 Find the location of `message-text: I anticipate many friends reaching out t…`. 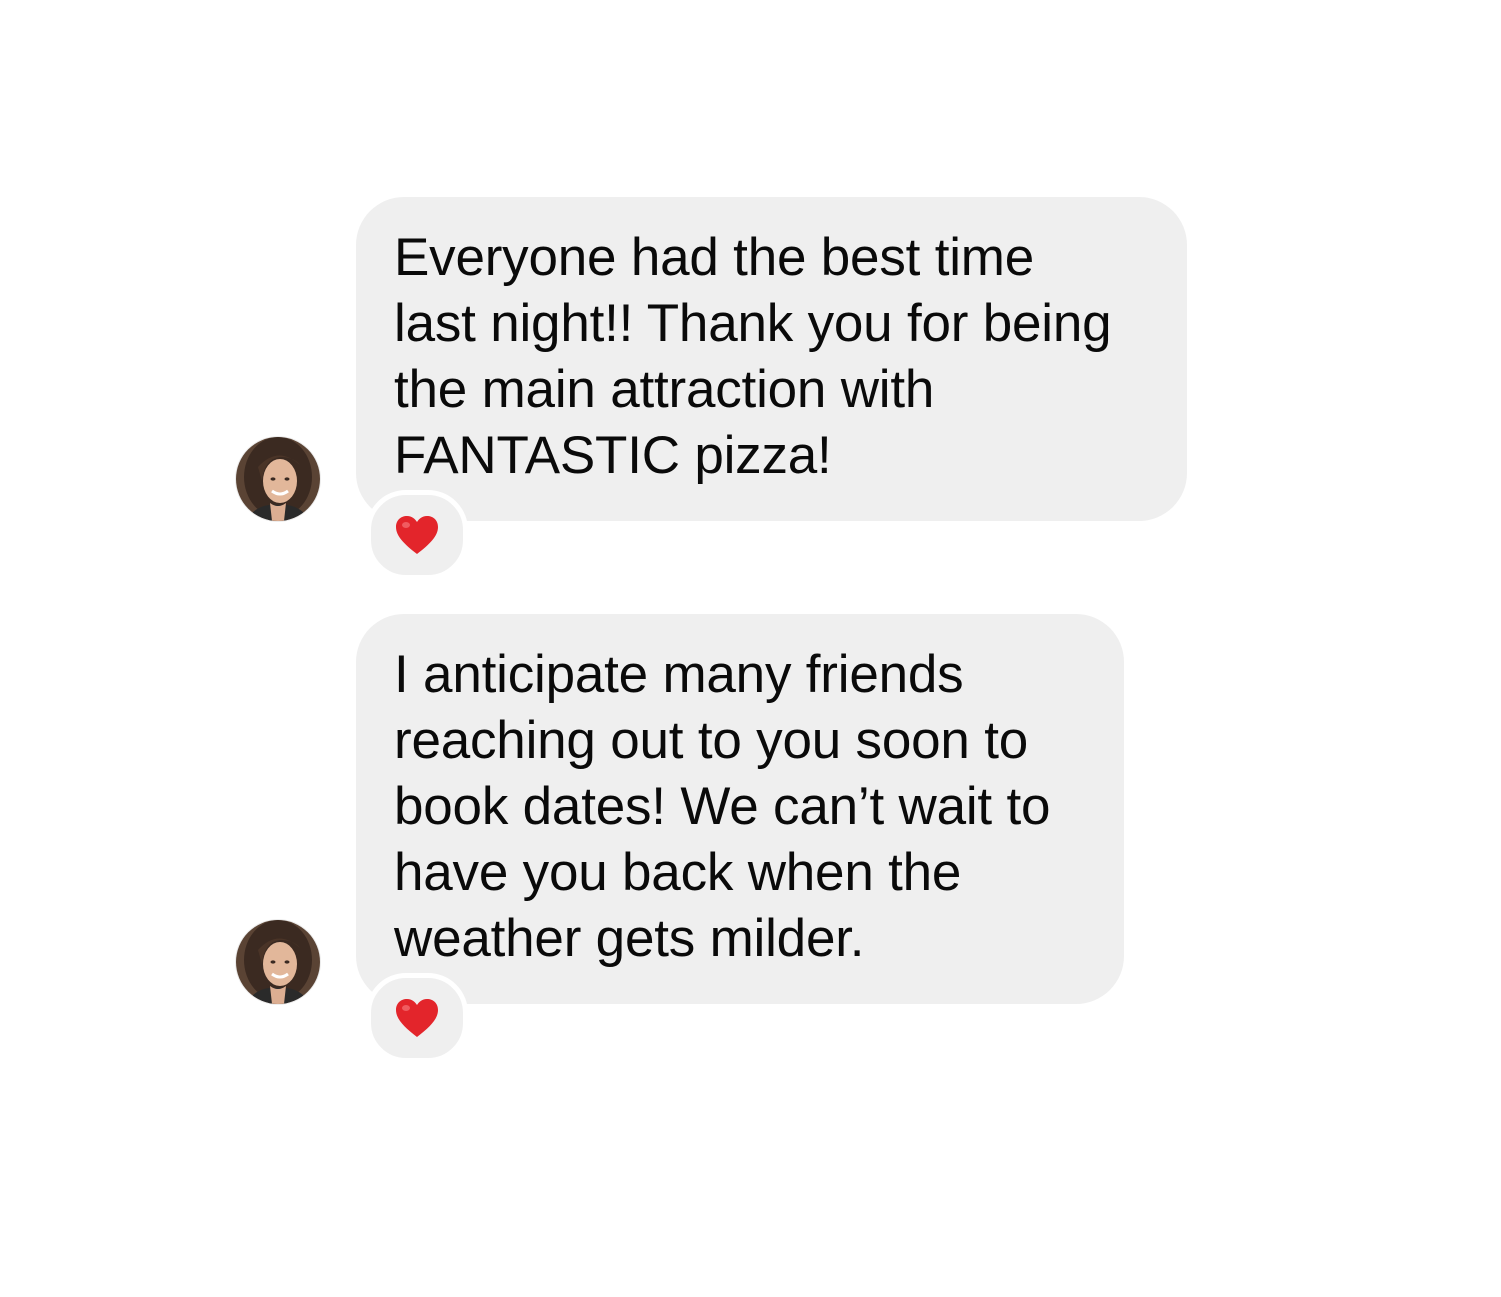

message-text: I anticipate many friends reaching out t… is located at coordinates (722, 806).